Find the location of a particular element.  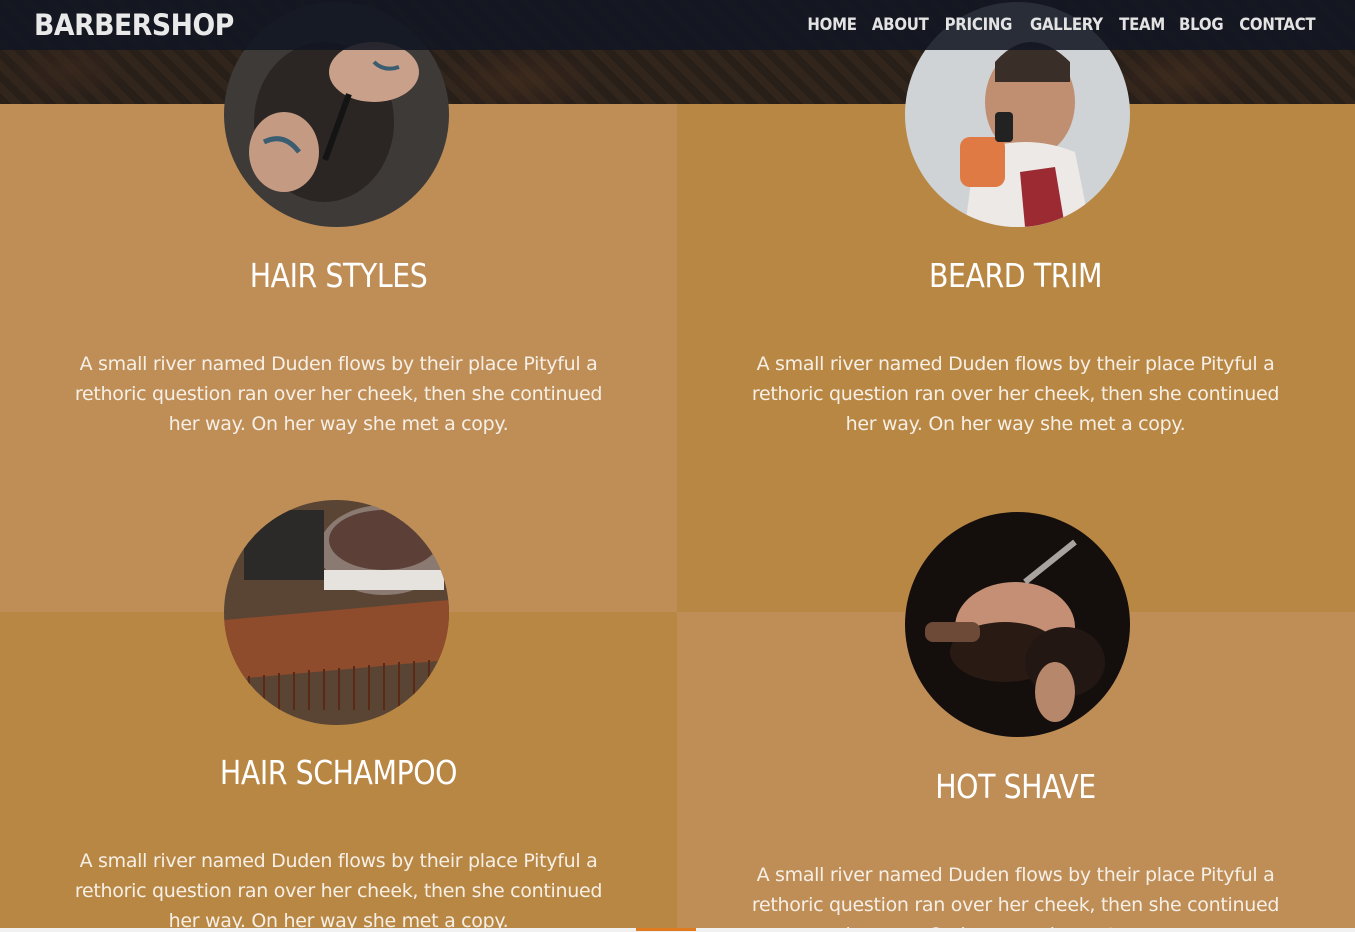

nav-contact: CONTACT is located at coordinates (1277, 25).